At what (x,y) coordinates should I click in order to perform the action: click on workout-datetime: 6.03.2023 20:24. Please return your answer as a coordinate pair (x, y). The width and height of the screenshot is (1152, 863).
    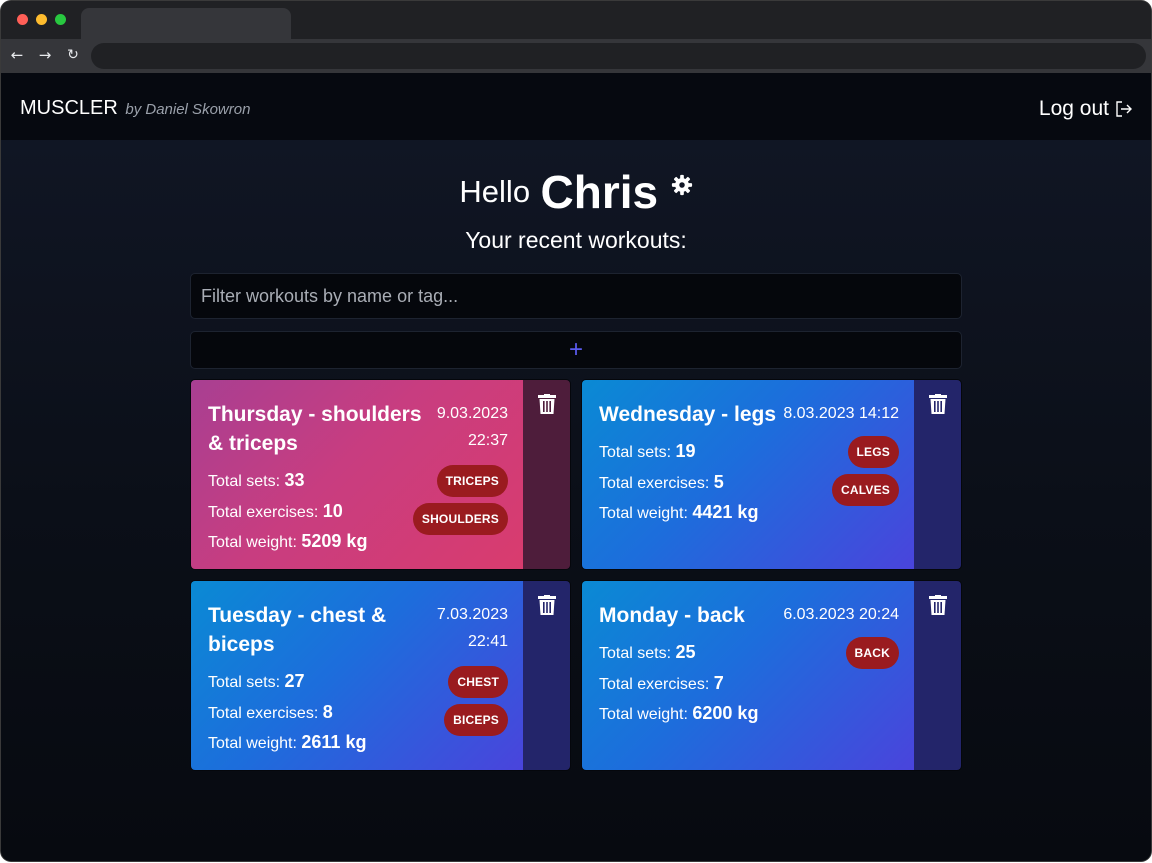
    Looking at the image, I should click on (841, 614).